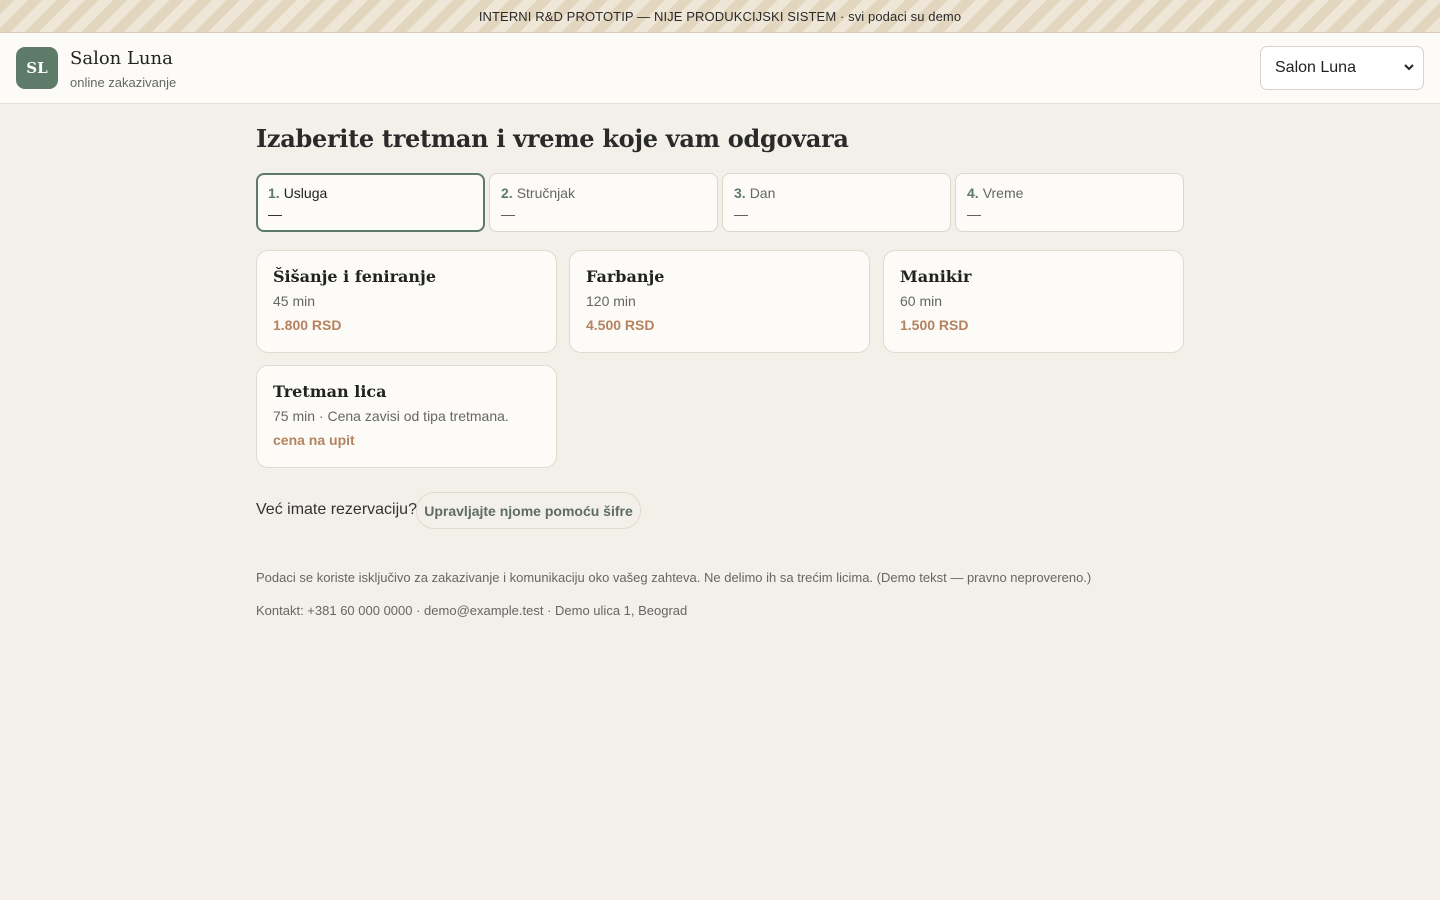 The width and height of the screenshot is (1440, 900). Describe the element at coordinates (1069, 202) in the screenshot. I see `step-time: 4. Vreme —` at that location.